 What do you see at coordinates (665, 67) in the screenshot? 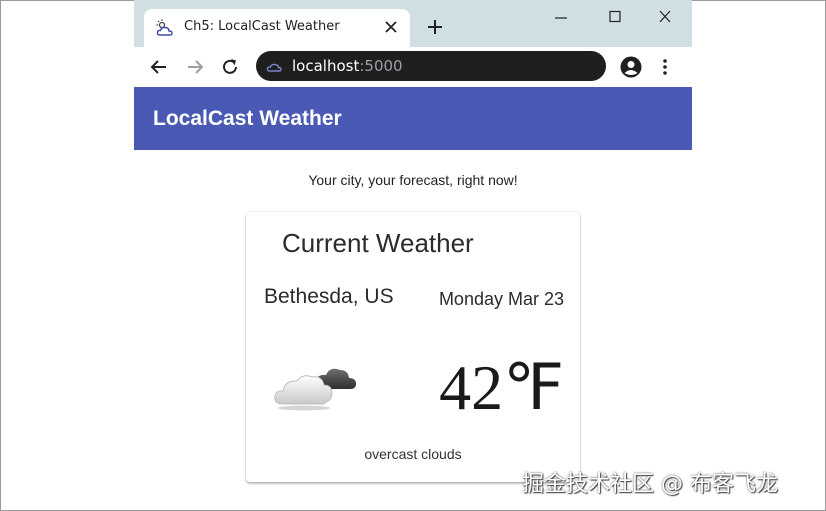
I see `kebab-menu-icon` at bounding box center [665, 67].